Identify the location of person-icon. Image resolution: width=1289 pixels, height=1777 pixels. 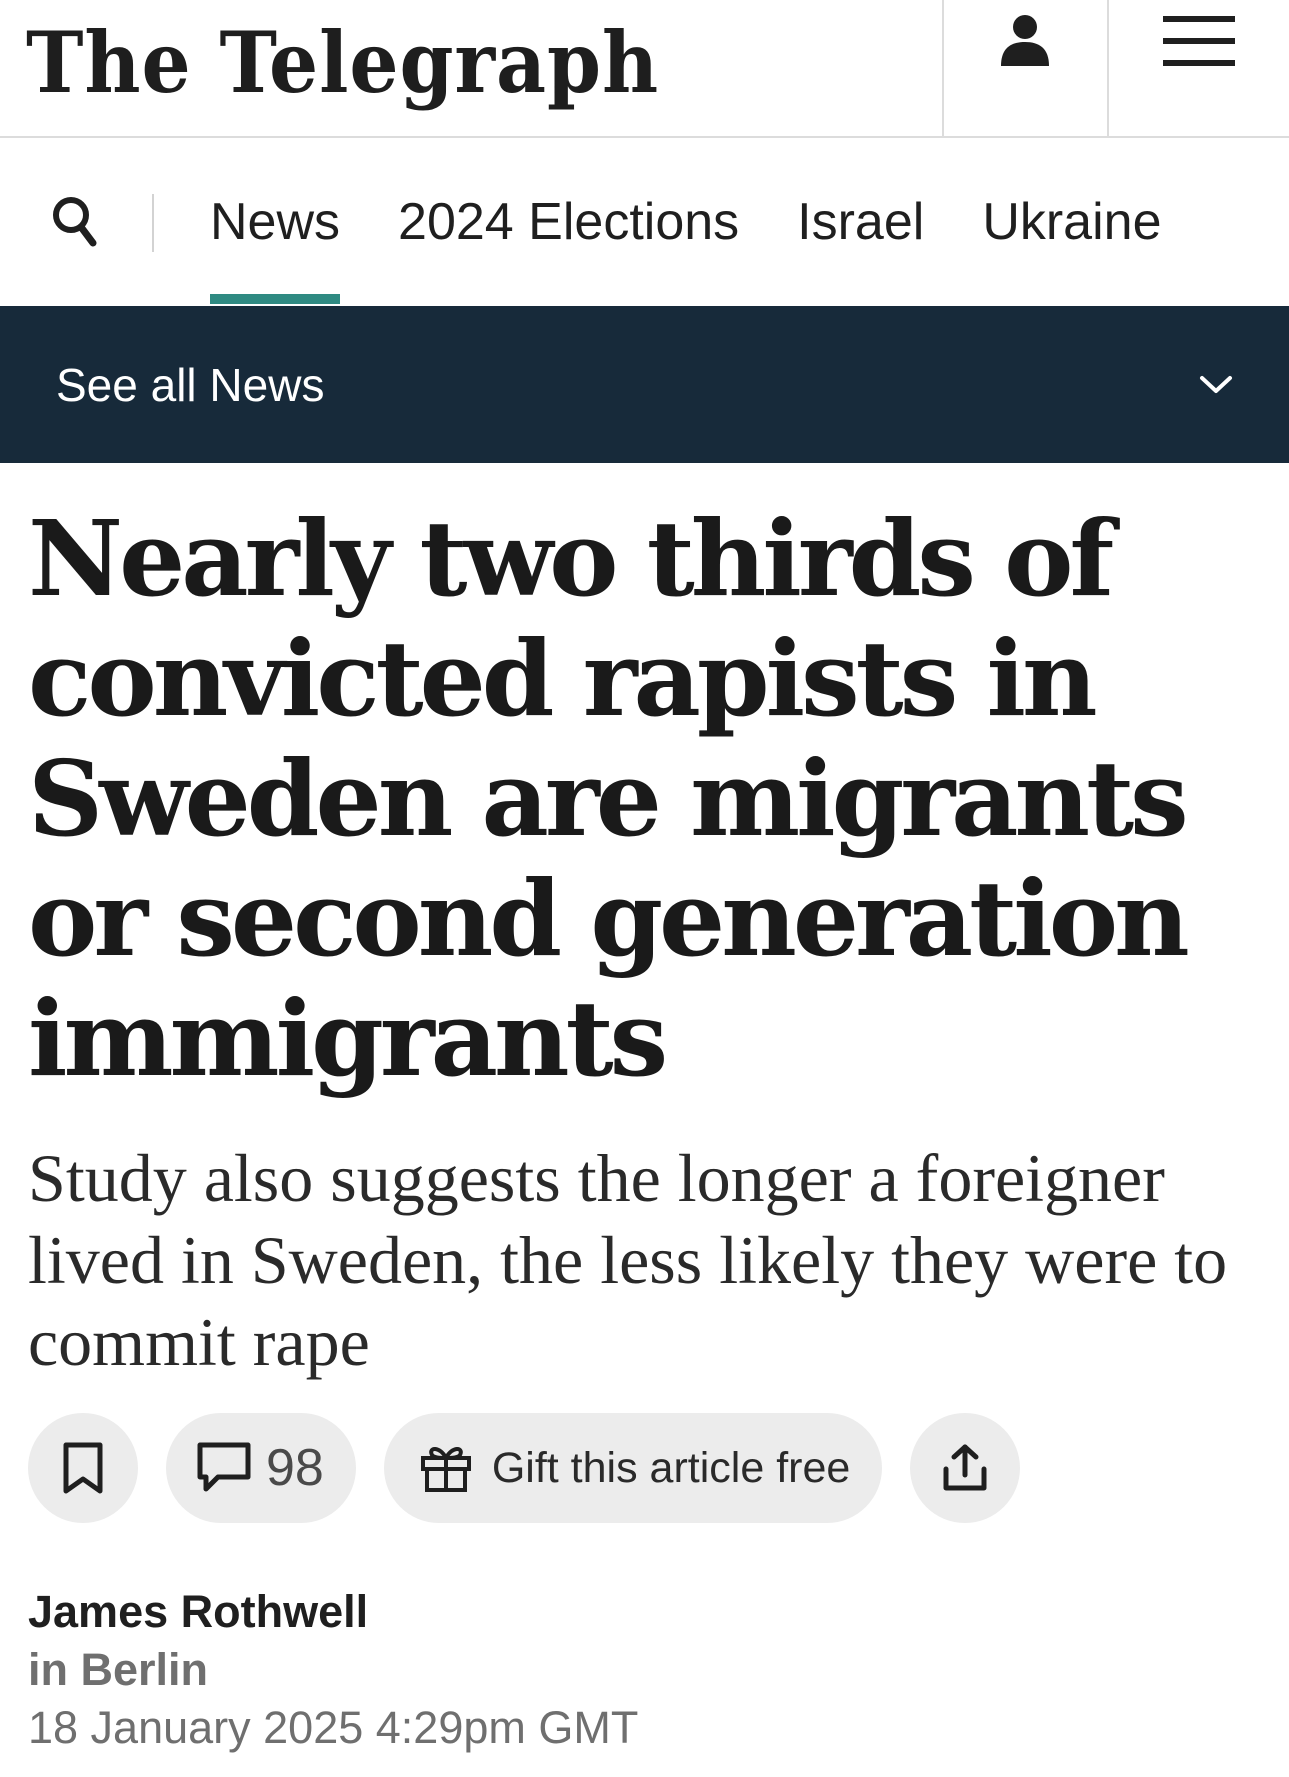
(1025, 40).